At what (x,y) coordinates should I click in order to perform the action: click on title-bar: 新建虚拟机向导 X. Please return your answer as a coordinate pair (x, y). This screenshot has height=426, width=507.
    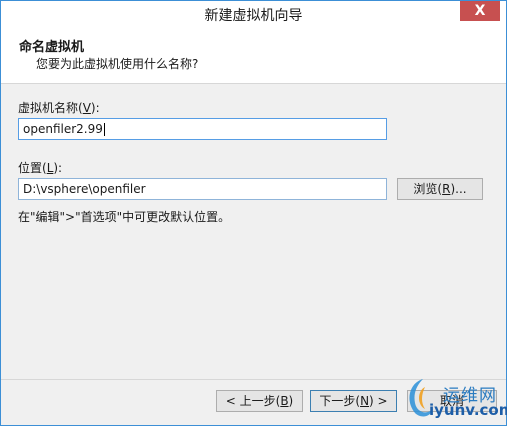
    Looking at the image, I should click on (253, 14).